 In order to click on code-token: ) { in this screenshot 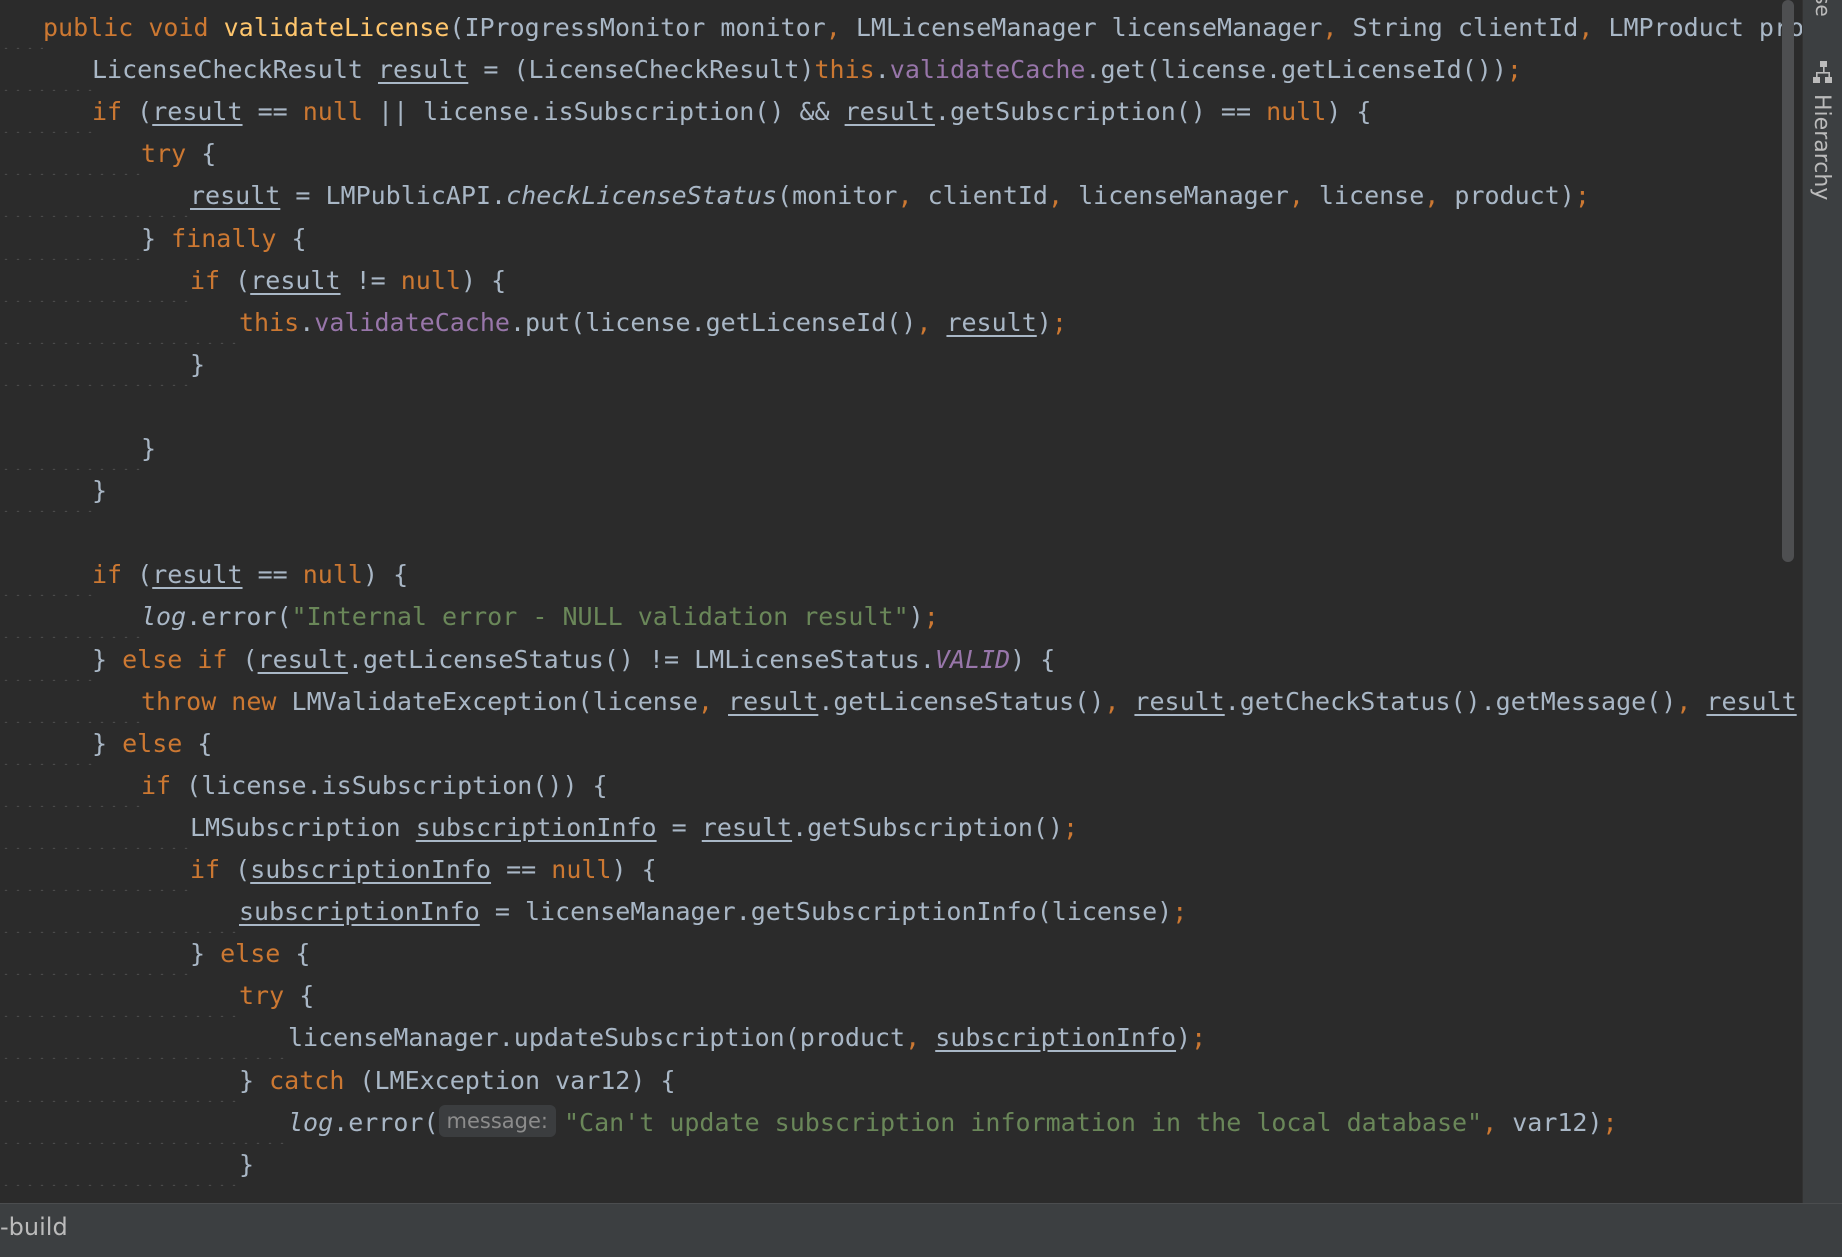, I will do `click(634, 869)`.